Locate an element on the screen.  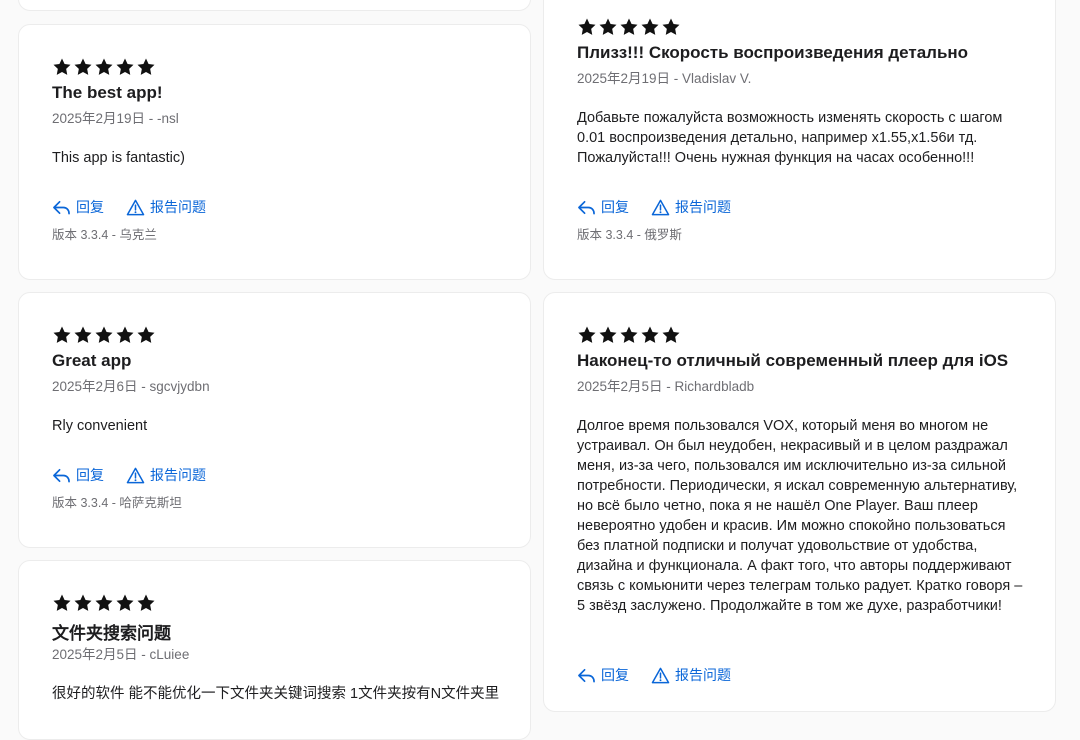
review-date-author: 2025年2月5日 - Richardbladb is located at coordinates (666, 386).